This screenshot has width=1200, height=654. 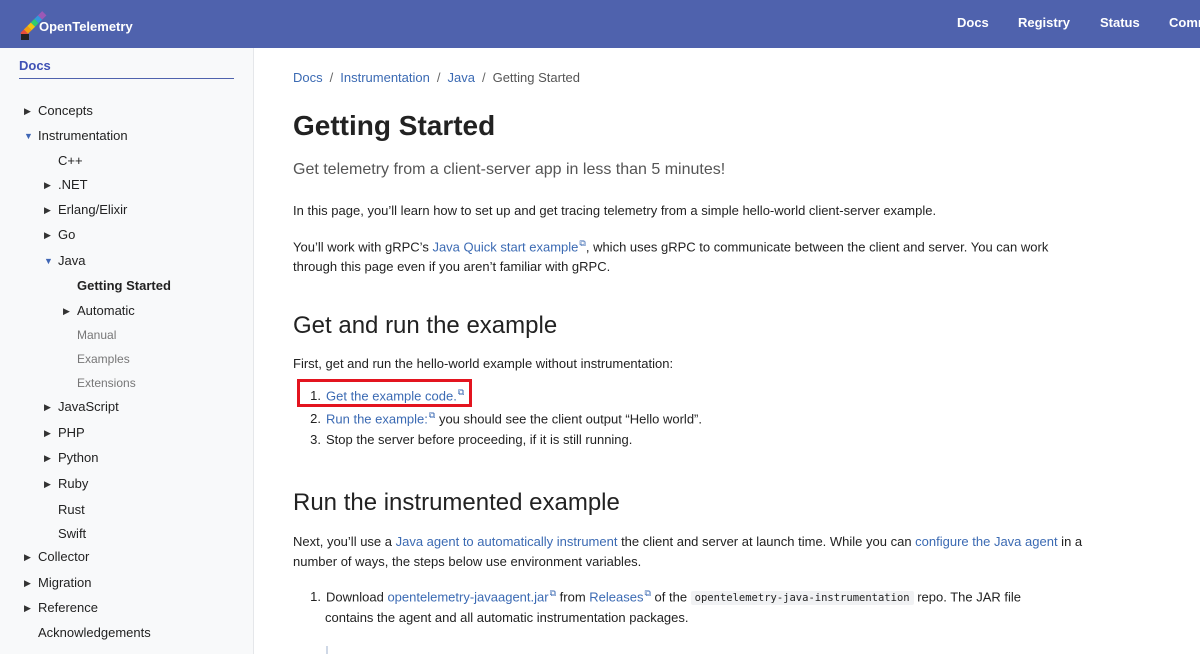 What do you see at coordinates (103, 359) in the screenshot?
I see `sidebar-item-examples: Examples` at bounding box center [103, 359].